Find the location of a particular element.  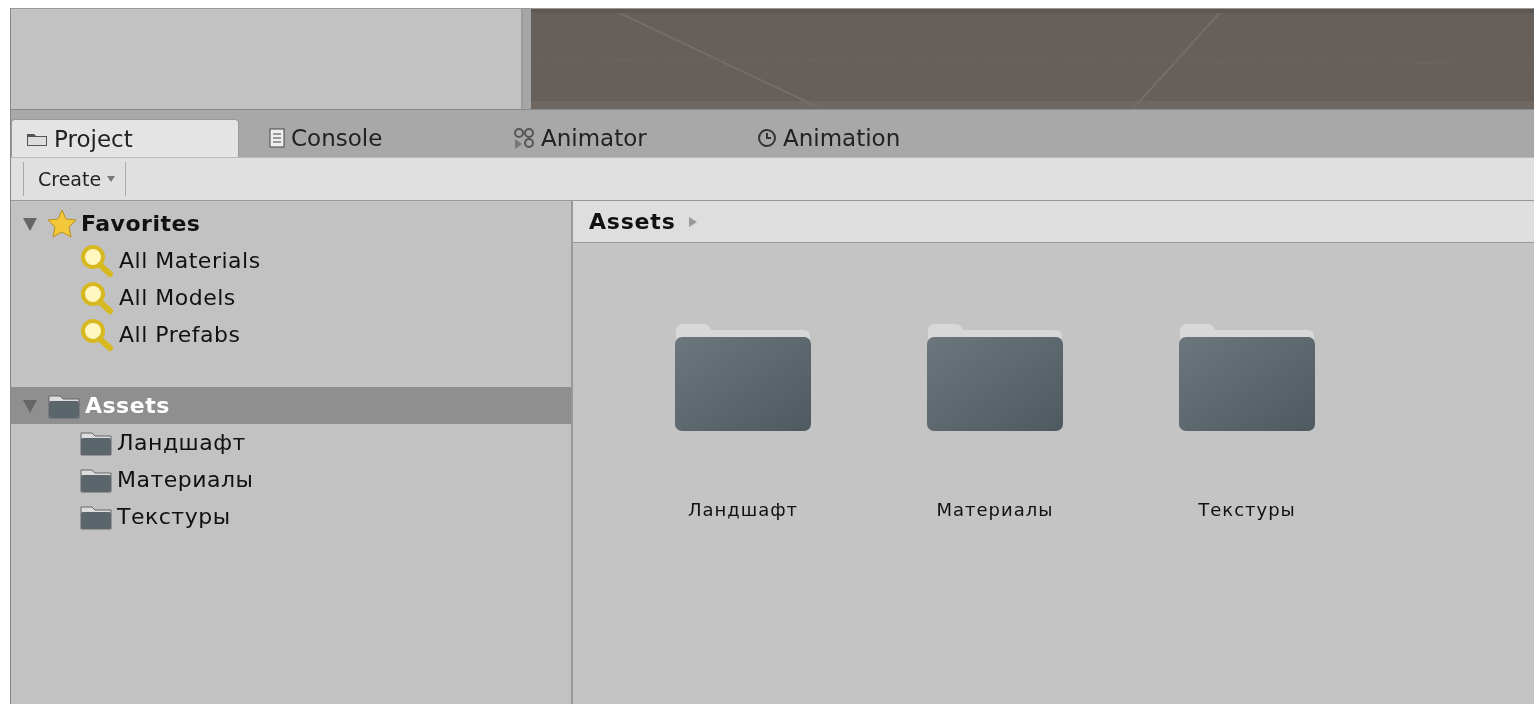

tab: Animation is located at coordinates (857, 138).